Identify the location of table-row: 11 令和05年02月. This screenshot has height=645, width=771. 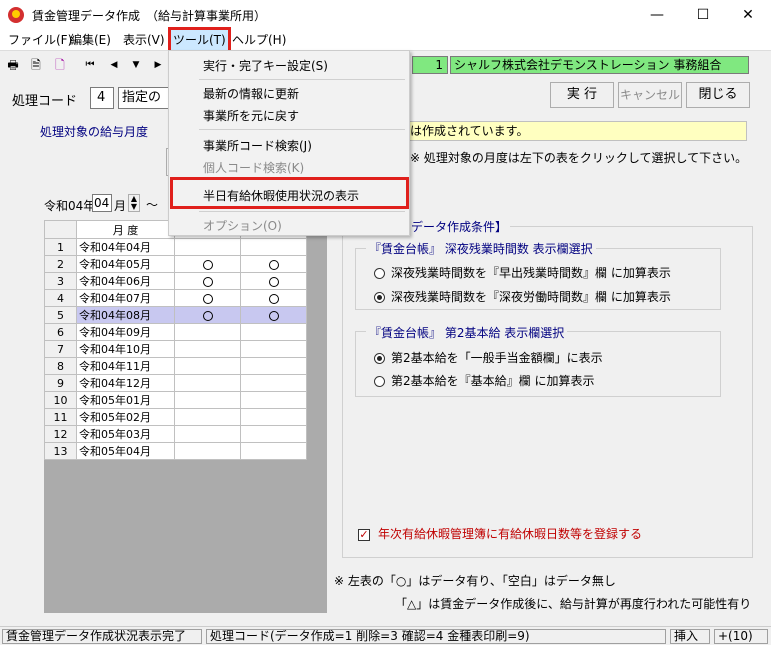
(175, 417).